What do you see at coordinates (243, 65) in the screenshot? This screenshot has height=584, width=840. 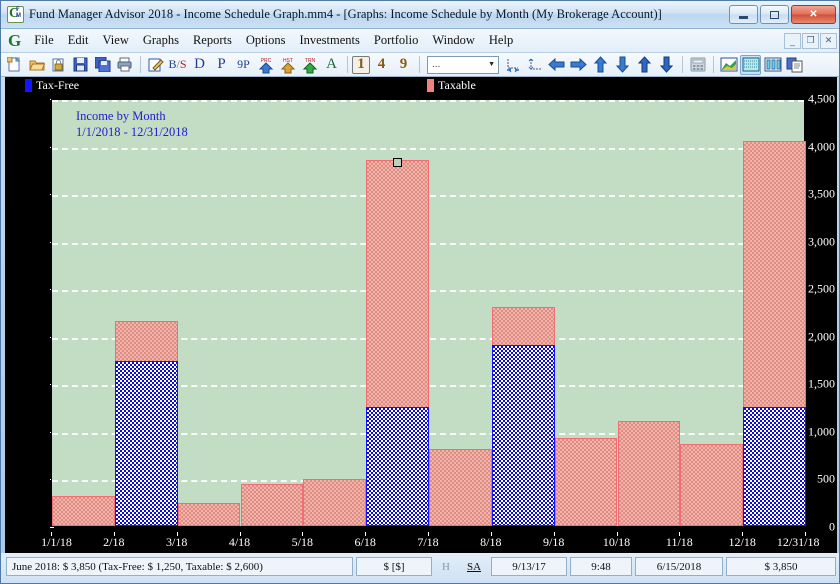 I see `nine-price-icon: 9P` at bounding box center [243, 65].